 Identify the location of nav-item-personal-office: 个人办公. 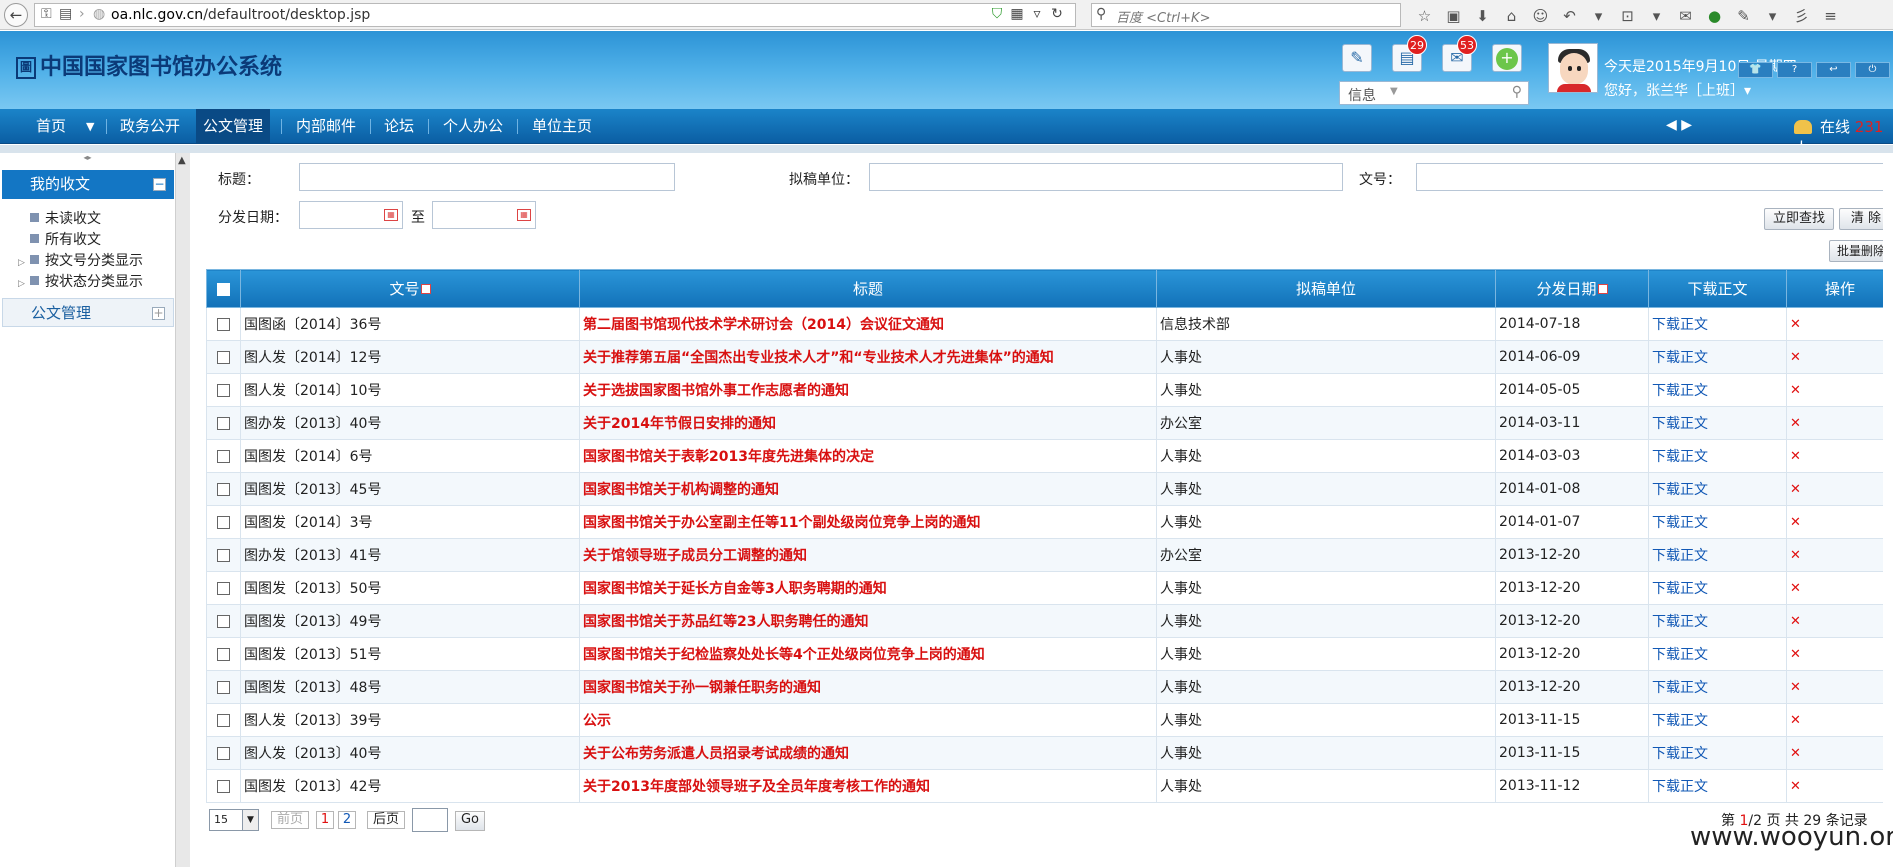
(473, 126).